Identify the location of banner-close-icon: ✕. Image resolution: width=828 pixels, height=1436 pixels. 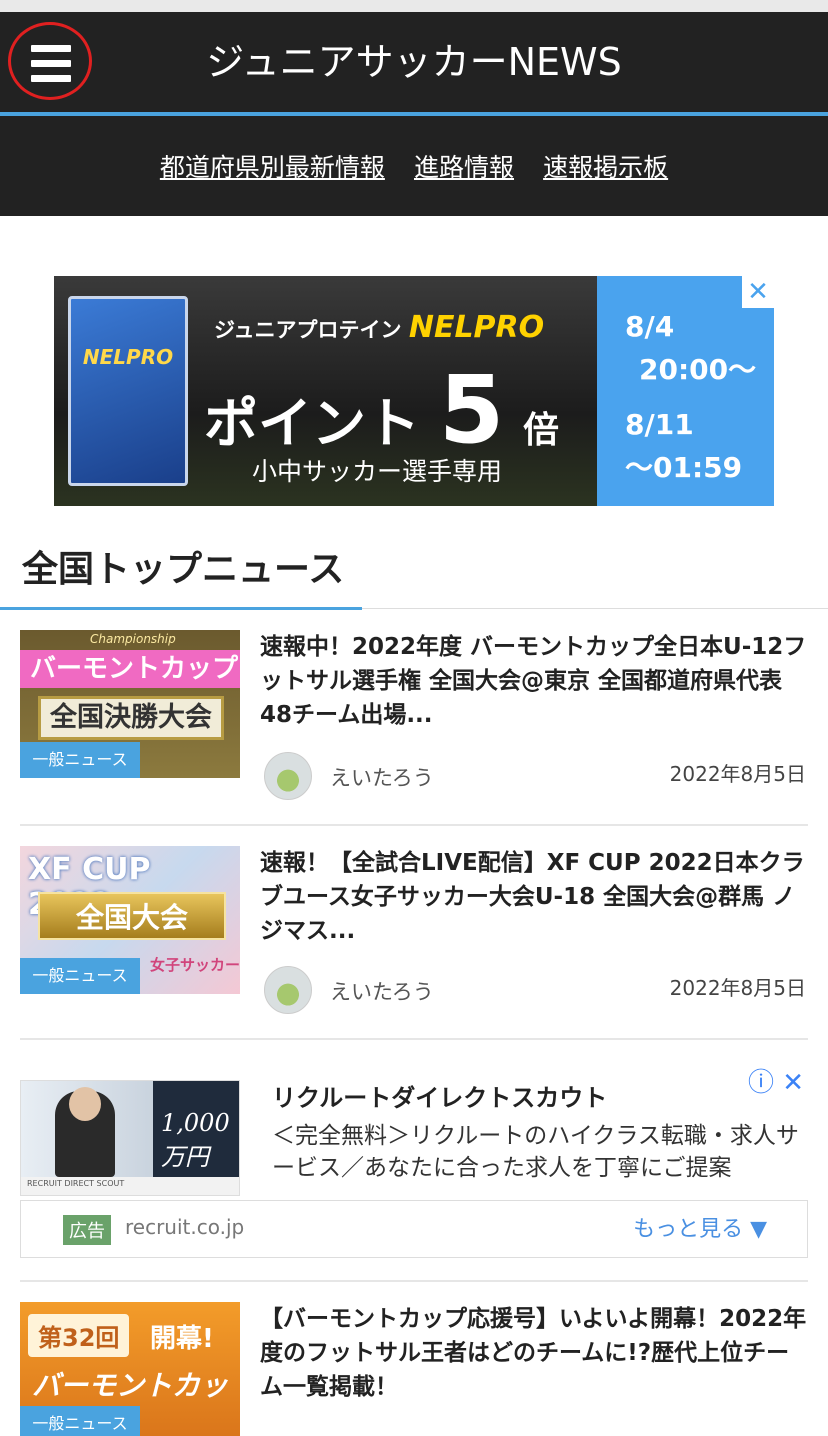
(758, 292).